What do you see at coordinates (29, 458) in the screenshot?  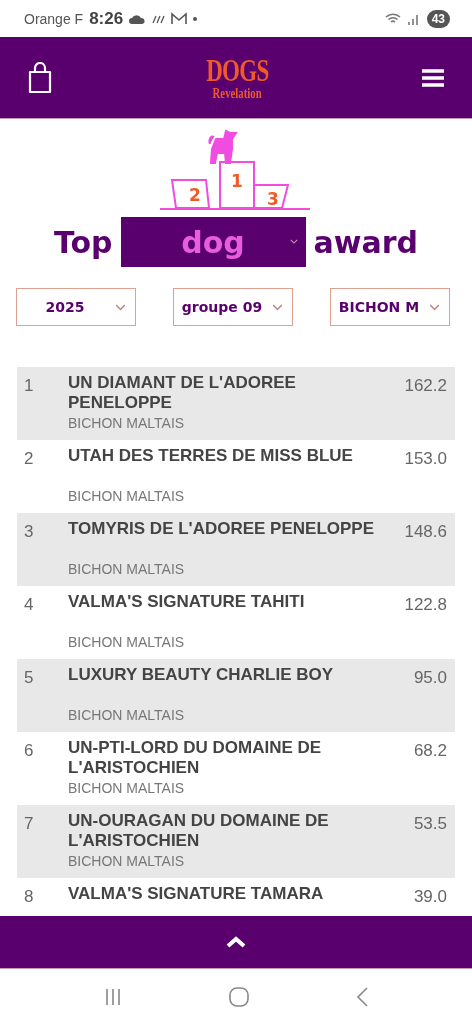 I see `rank-number: 2` at bounding box center [29, 458].